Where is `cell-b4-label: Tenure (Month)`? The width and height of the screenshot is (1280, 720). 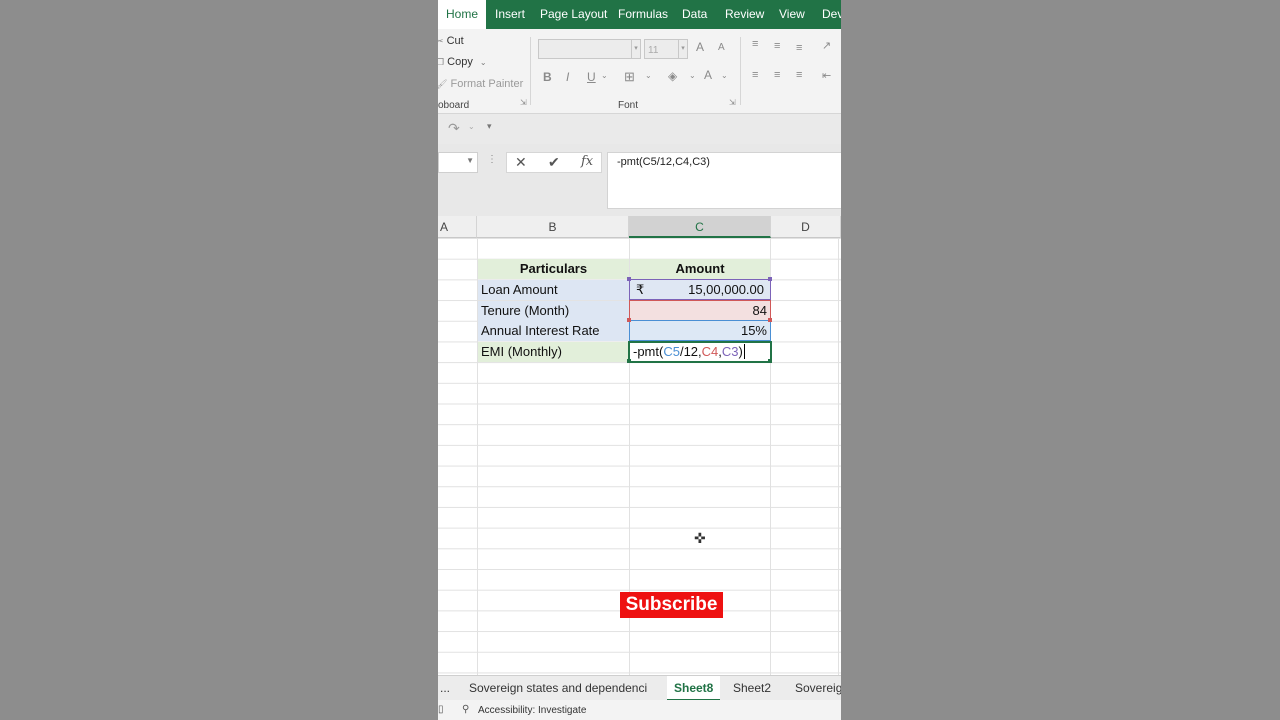
cell-b4-label: Tenure (Month) is located at coordinates (553, 311).